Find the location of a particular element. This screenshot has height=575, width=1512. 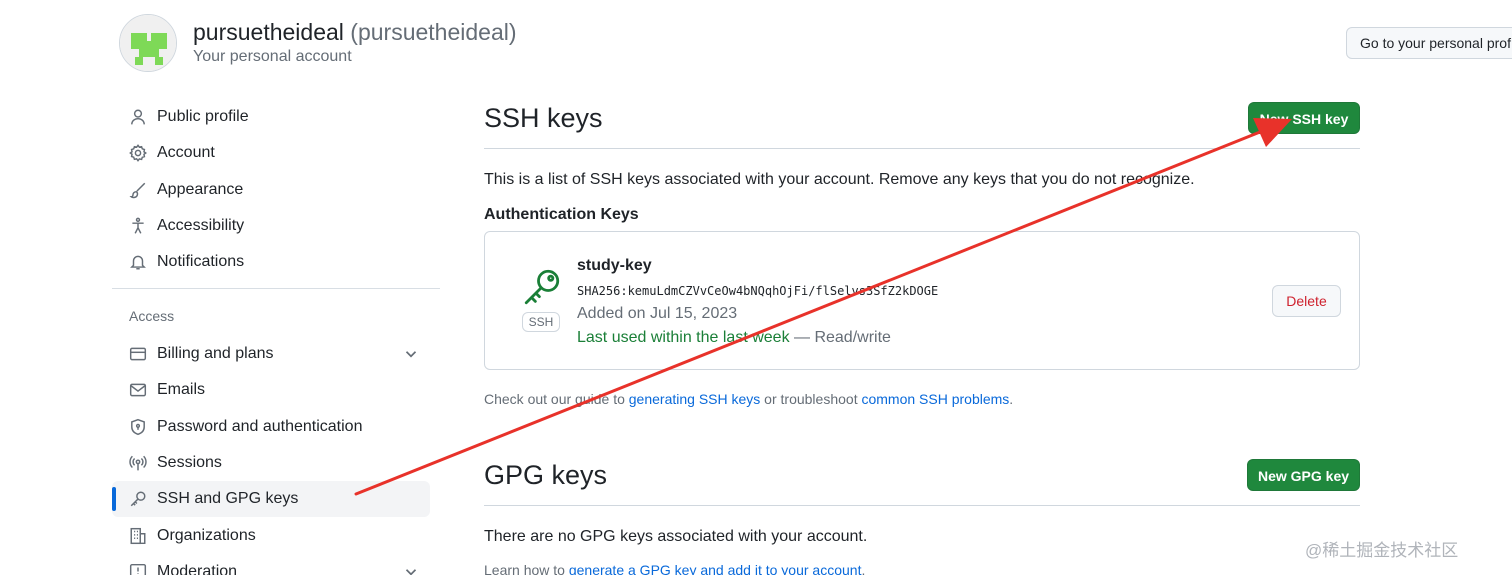

delete-ssh-key-button: Delete is located at coordinates (1306, 301).